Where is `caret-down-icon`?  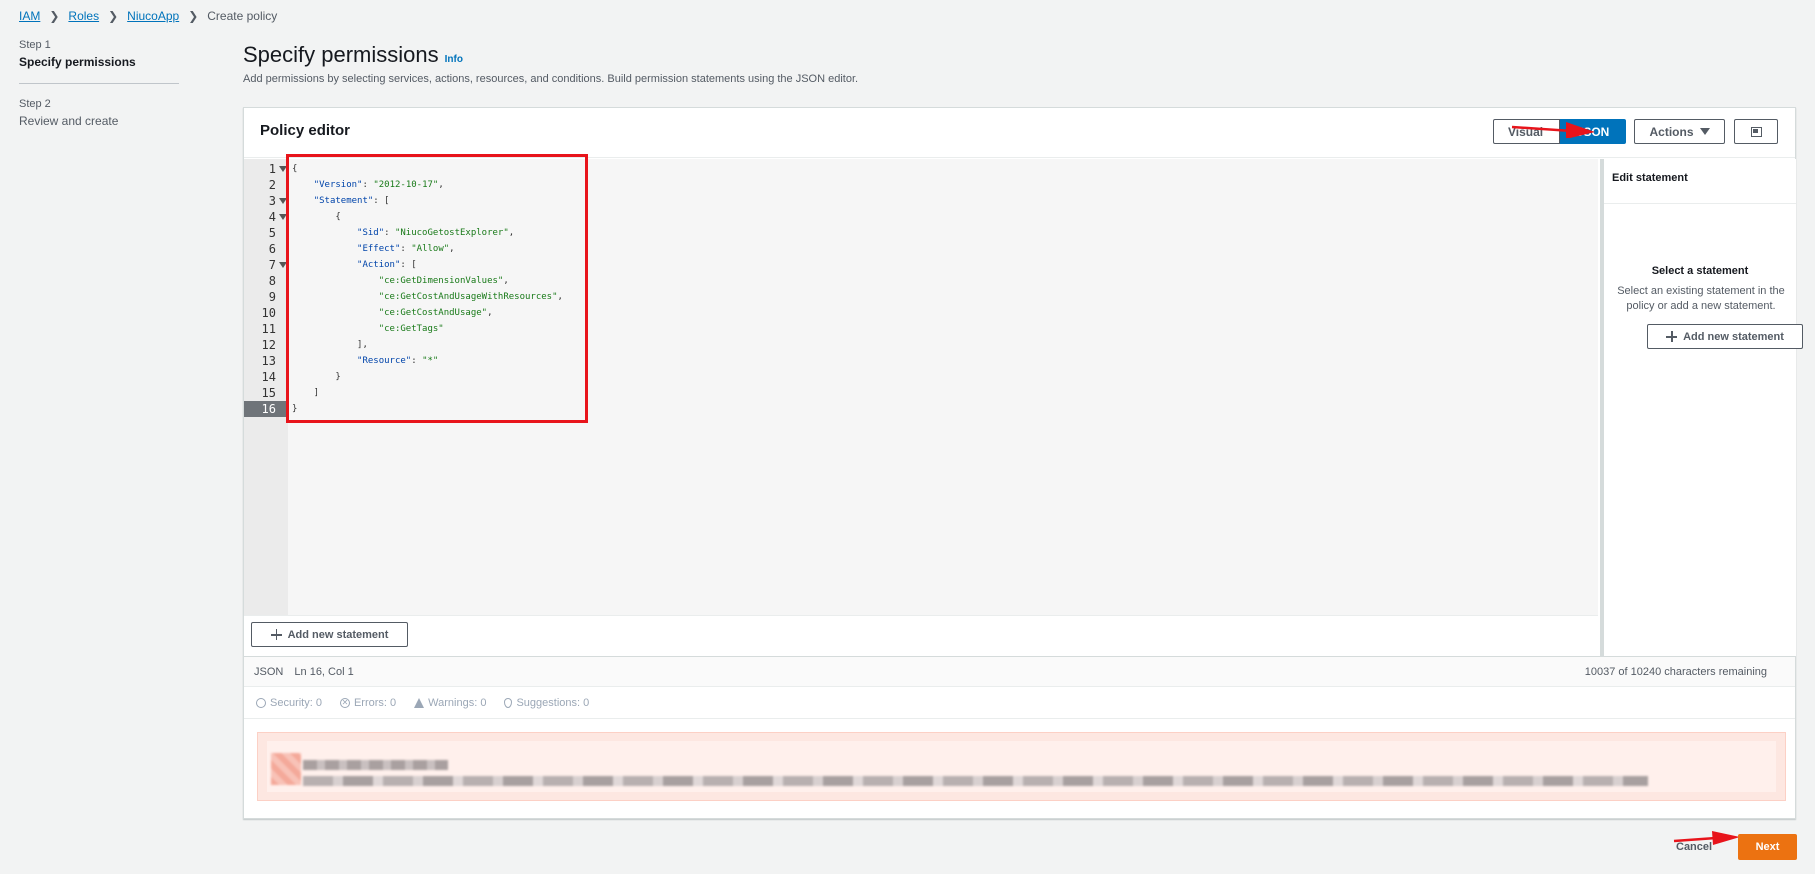 caret-down-icon is located at coordinates (1704, 131).